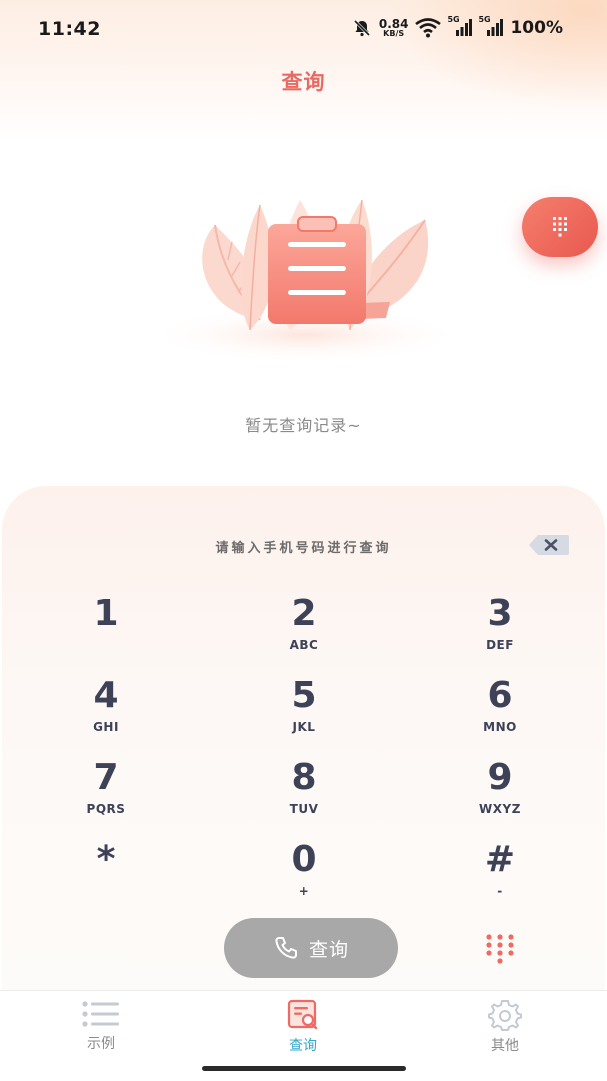 This screenshot has height=1081, width=607. Describe the element at coordinates (394, 28) in the screenshot. I see `net-speed: 0.84 KB/S` at that location.